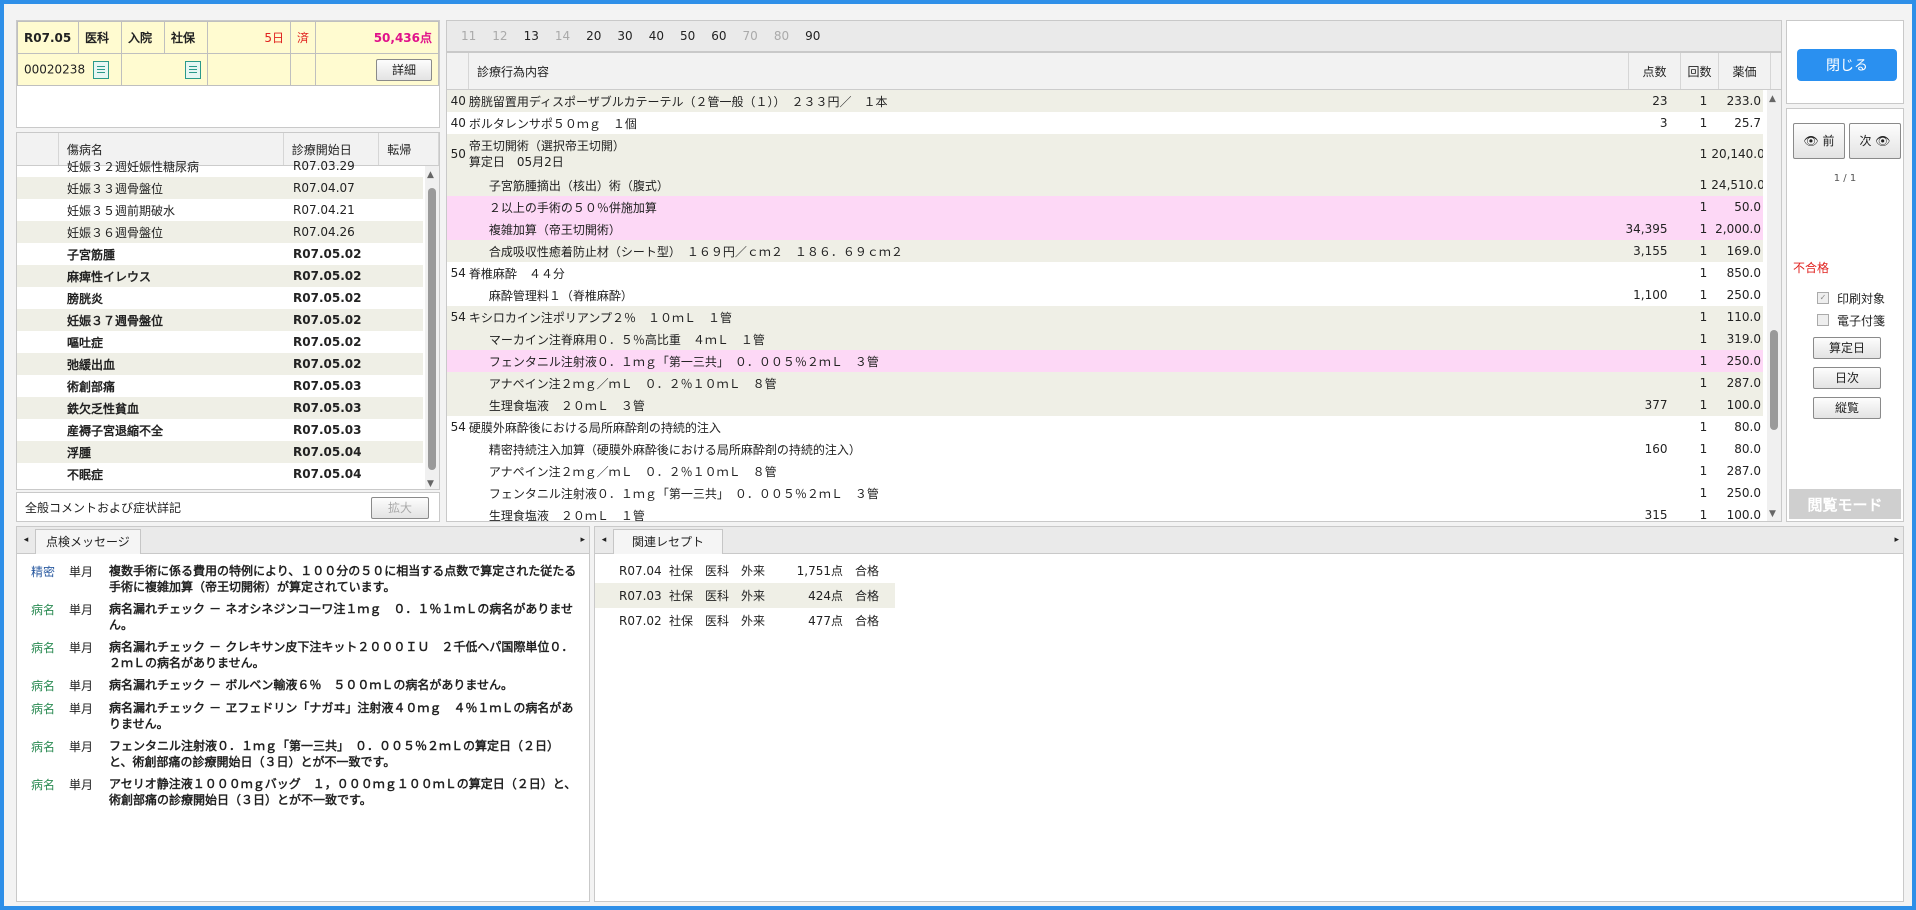 This screenshot has width=1916, height=910. What do you see at coordinates (1747, 207) in the screenshot?
I see `order-price: 50.0` at bounding box center [1747, 207].